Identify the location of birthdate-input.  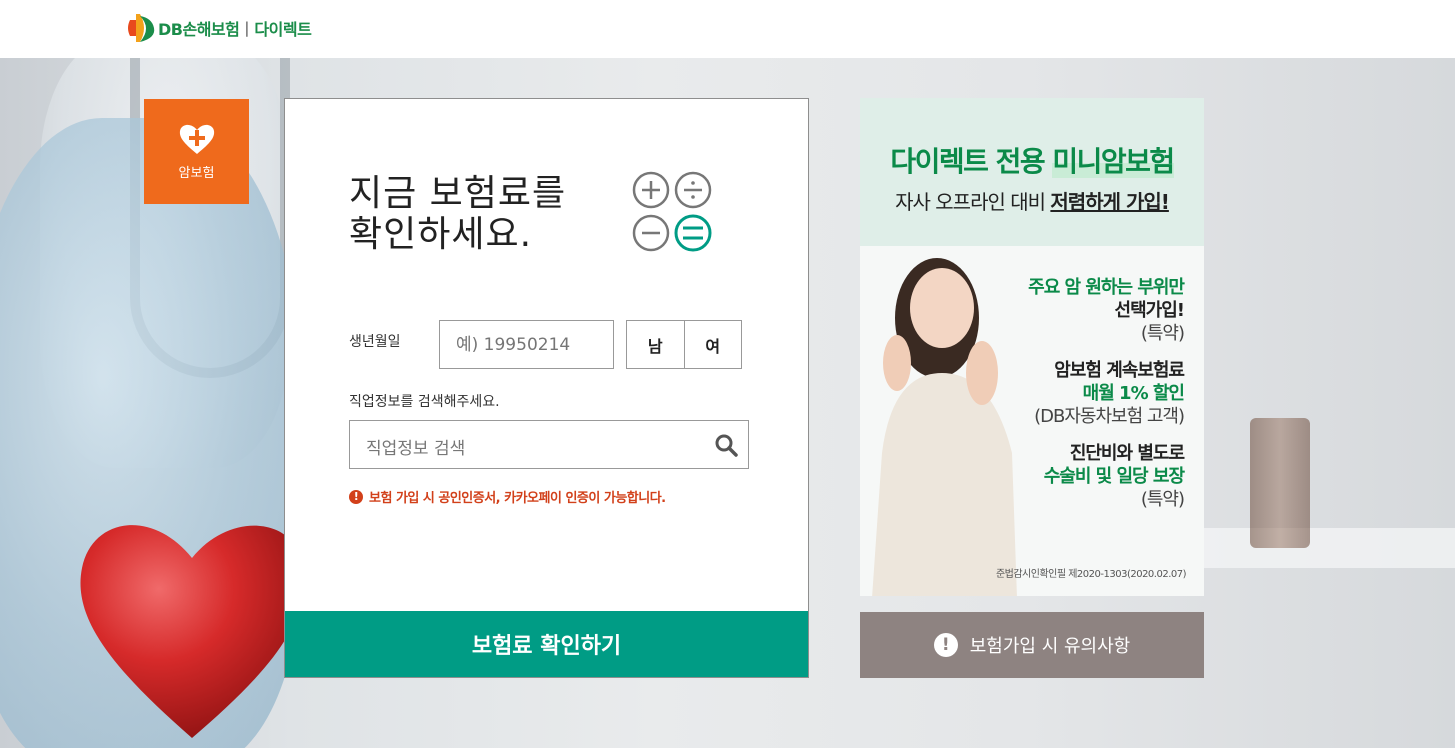
(526, 344).